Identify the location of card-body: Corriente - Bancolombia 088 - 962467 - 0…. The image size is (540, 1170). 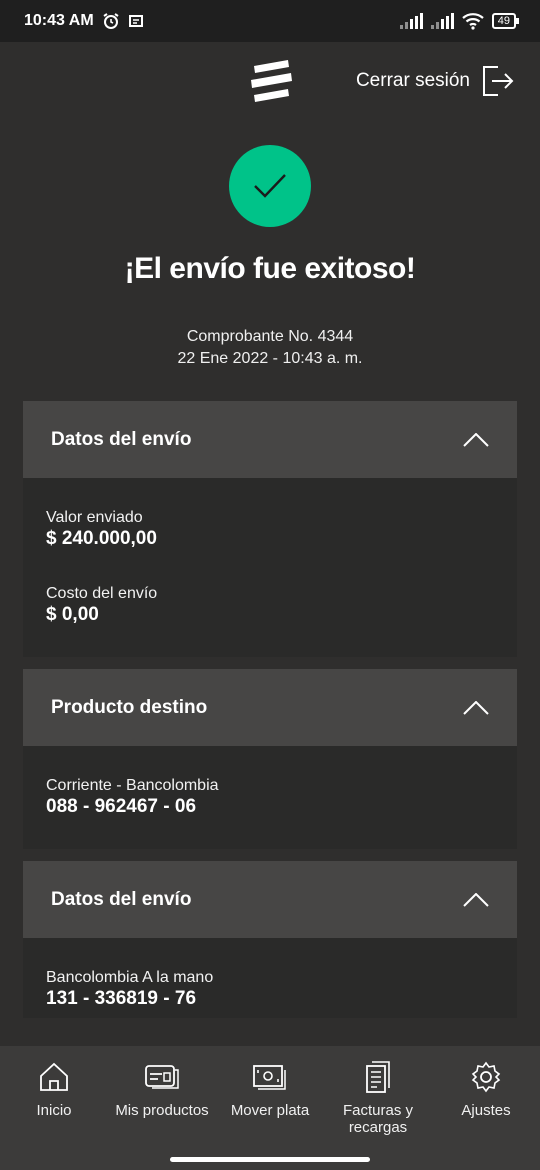
(270, 782).